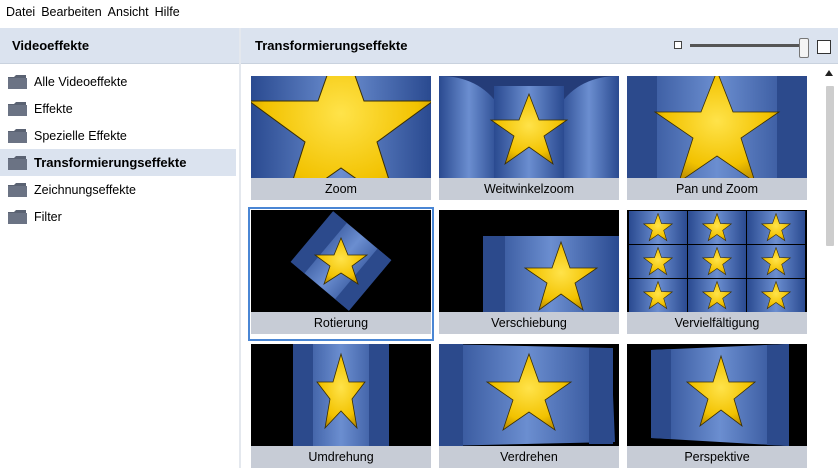 This screenshot has height=468, width=838. I want to click on effect-tile-zoom: Zoom, so click(341, 140).